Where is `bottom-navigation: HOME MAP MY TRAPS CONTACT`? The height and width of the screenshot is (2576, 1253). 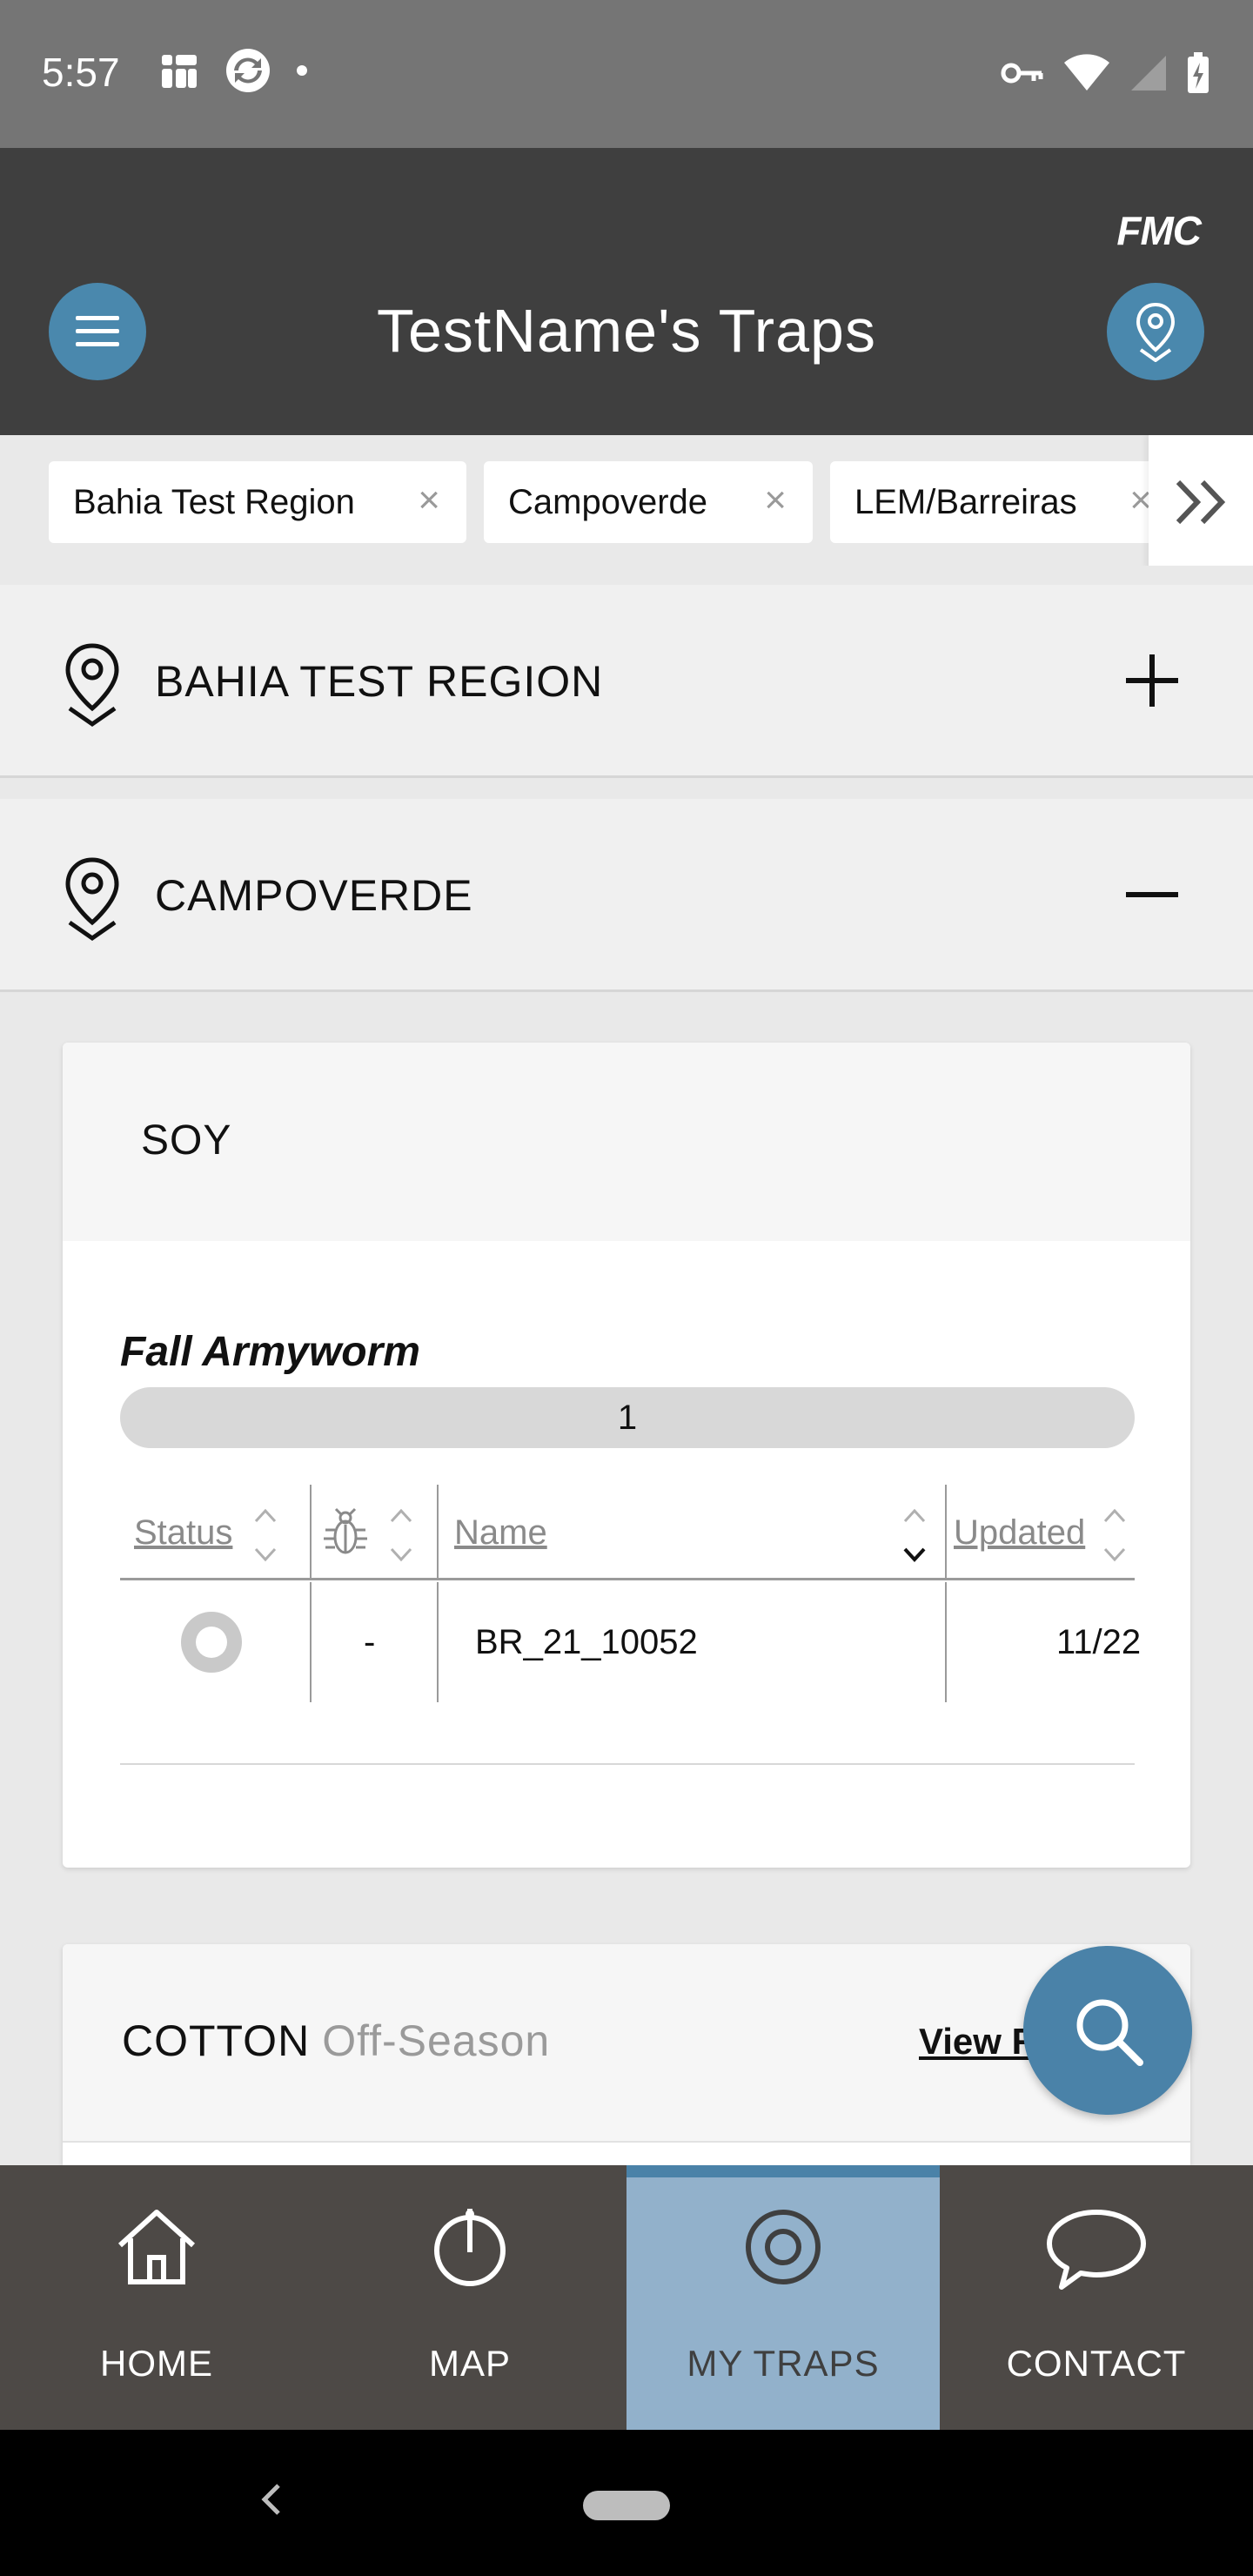 bottom-navigation: HOME MAP MY TRAPS CONTACT is located at coordinates (626, 2297).